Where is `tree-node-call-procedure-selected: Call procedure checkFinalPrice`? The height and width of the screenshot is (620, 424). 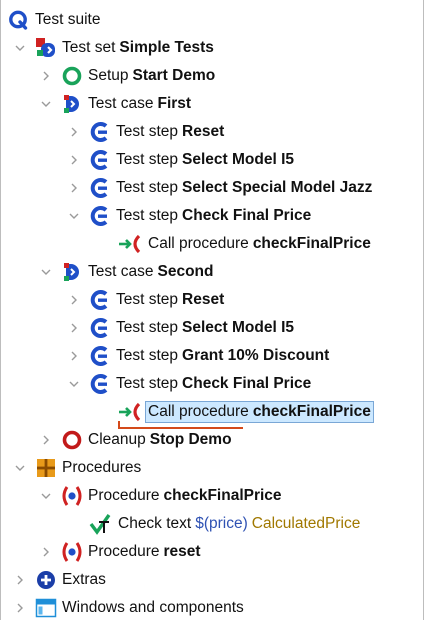
tree-node-call-procedure-selected: Call procedure checkFinalPrice is located at coordinates (245, 412).